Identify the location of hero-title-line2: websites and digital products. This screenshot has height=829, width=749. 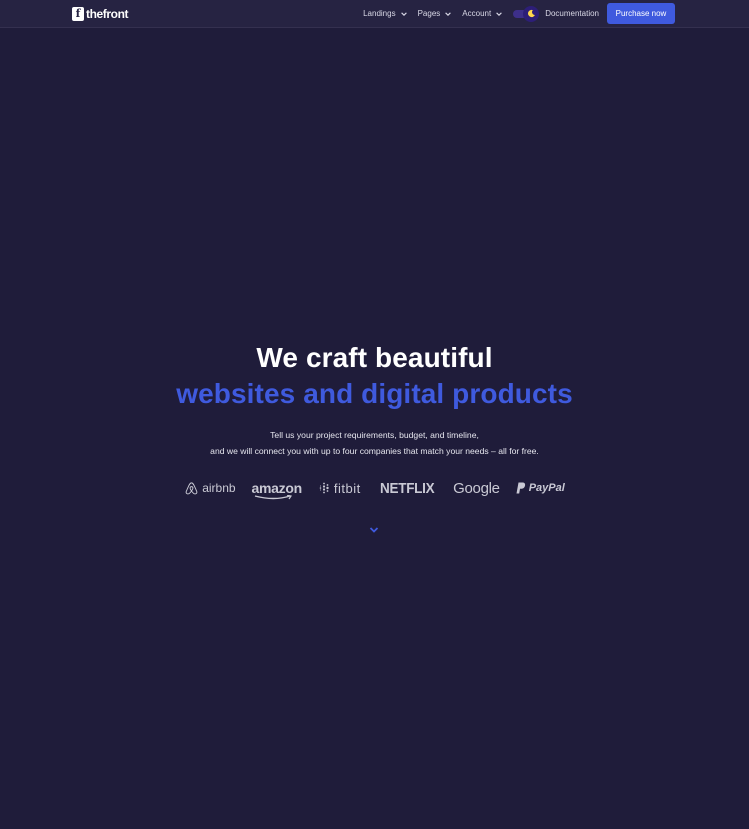
(374, 393).